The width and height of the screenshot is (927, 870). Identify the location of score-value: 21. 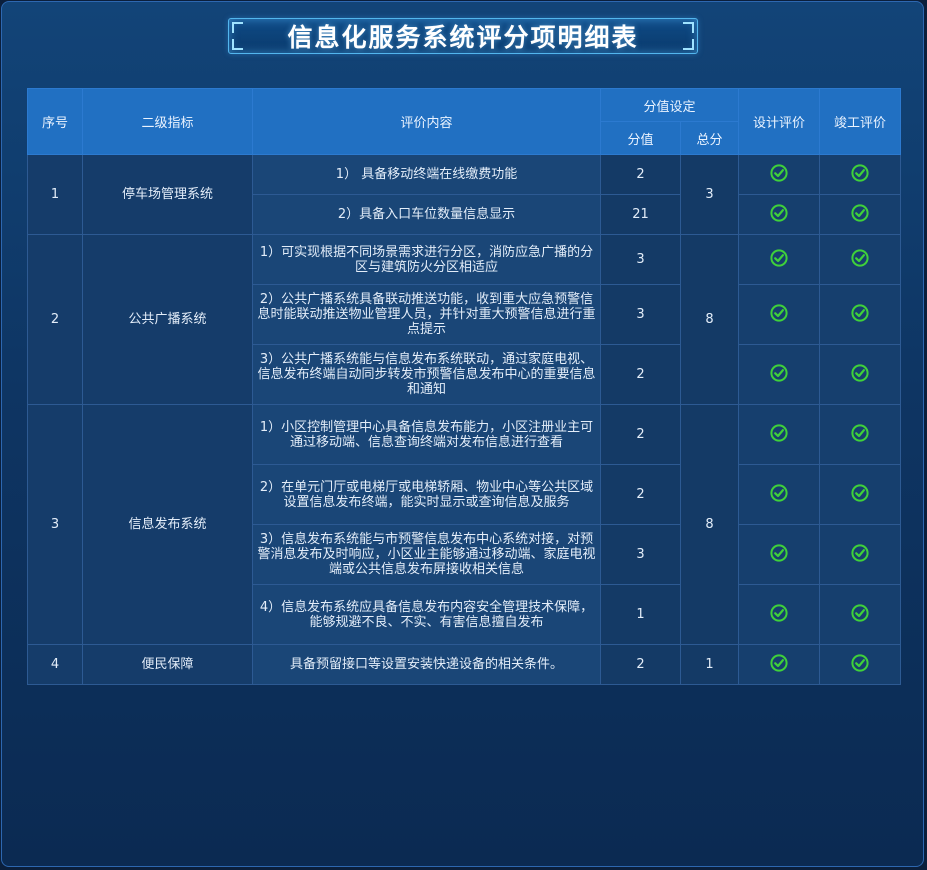
(640, 214).